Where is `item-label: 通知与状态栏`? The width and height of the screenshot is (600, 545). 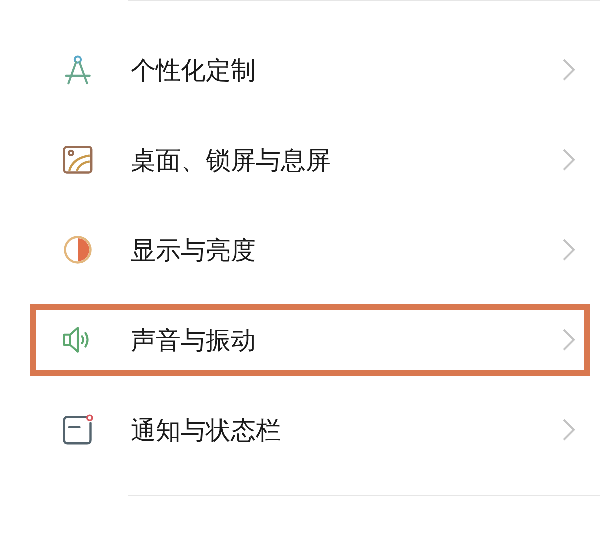 item-label: 通知与状态栏 is located at coordinates (206, 430).